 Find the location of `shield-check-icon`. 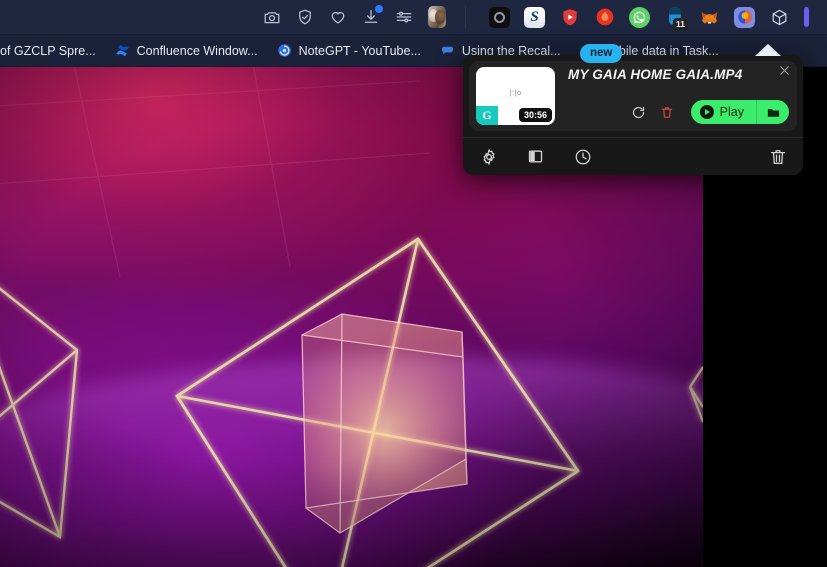

shield-check-icon is located at coordinates (305, 17).